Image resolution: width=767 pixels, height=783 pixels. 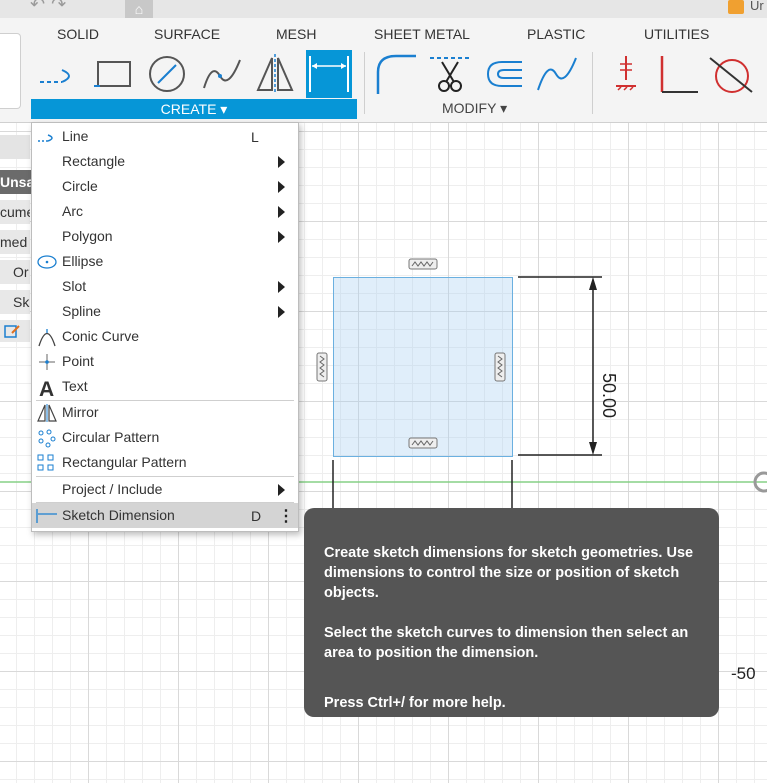 I want to click on browser-sketch-icon-row, so click(x=15, y=331).